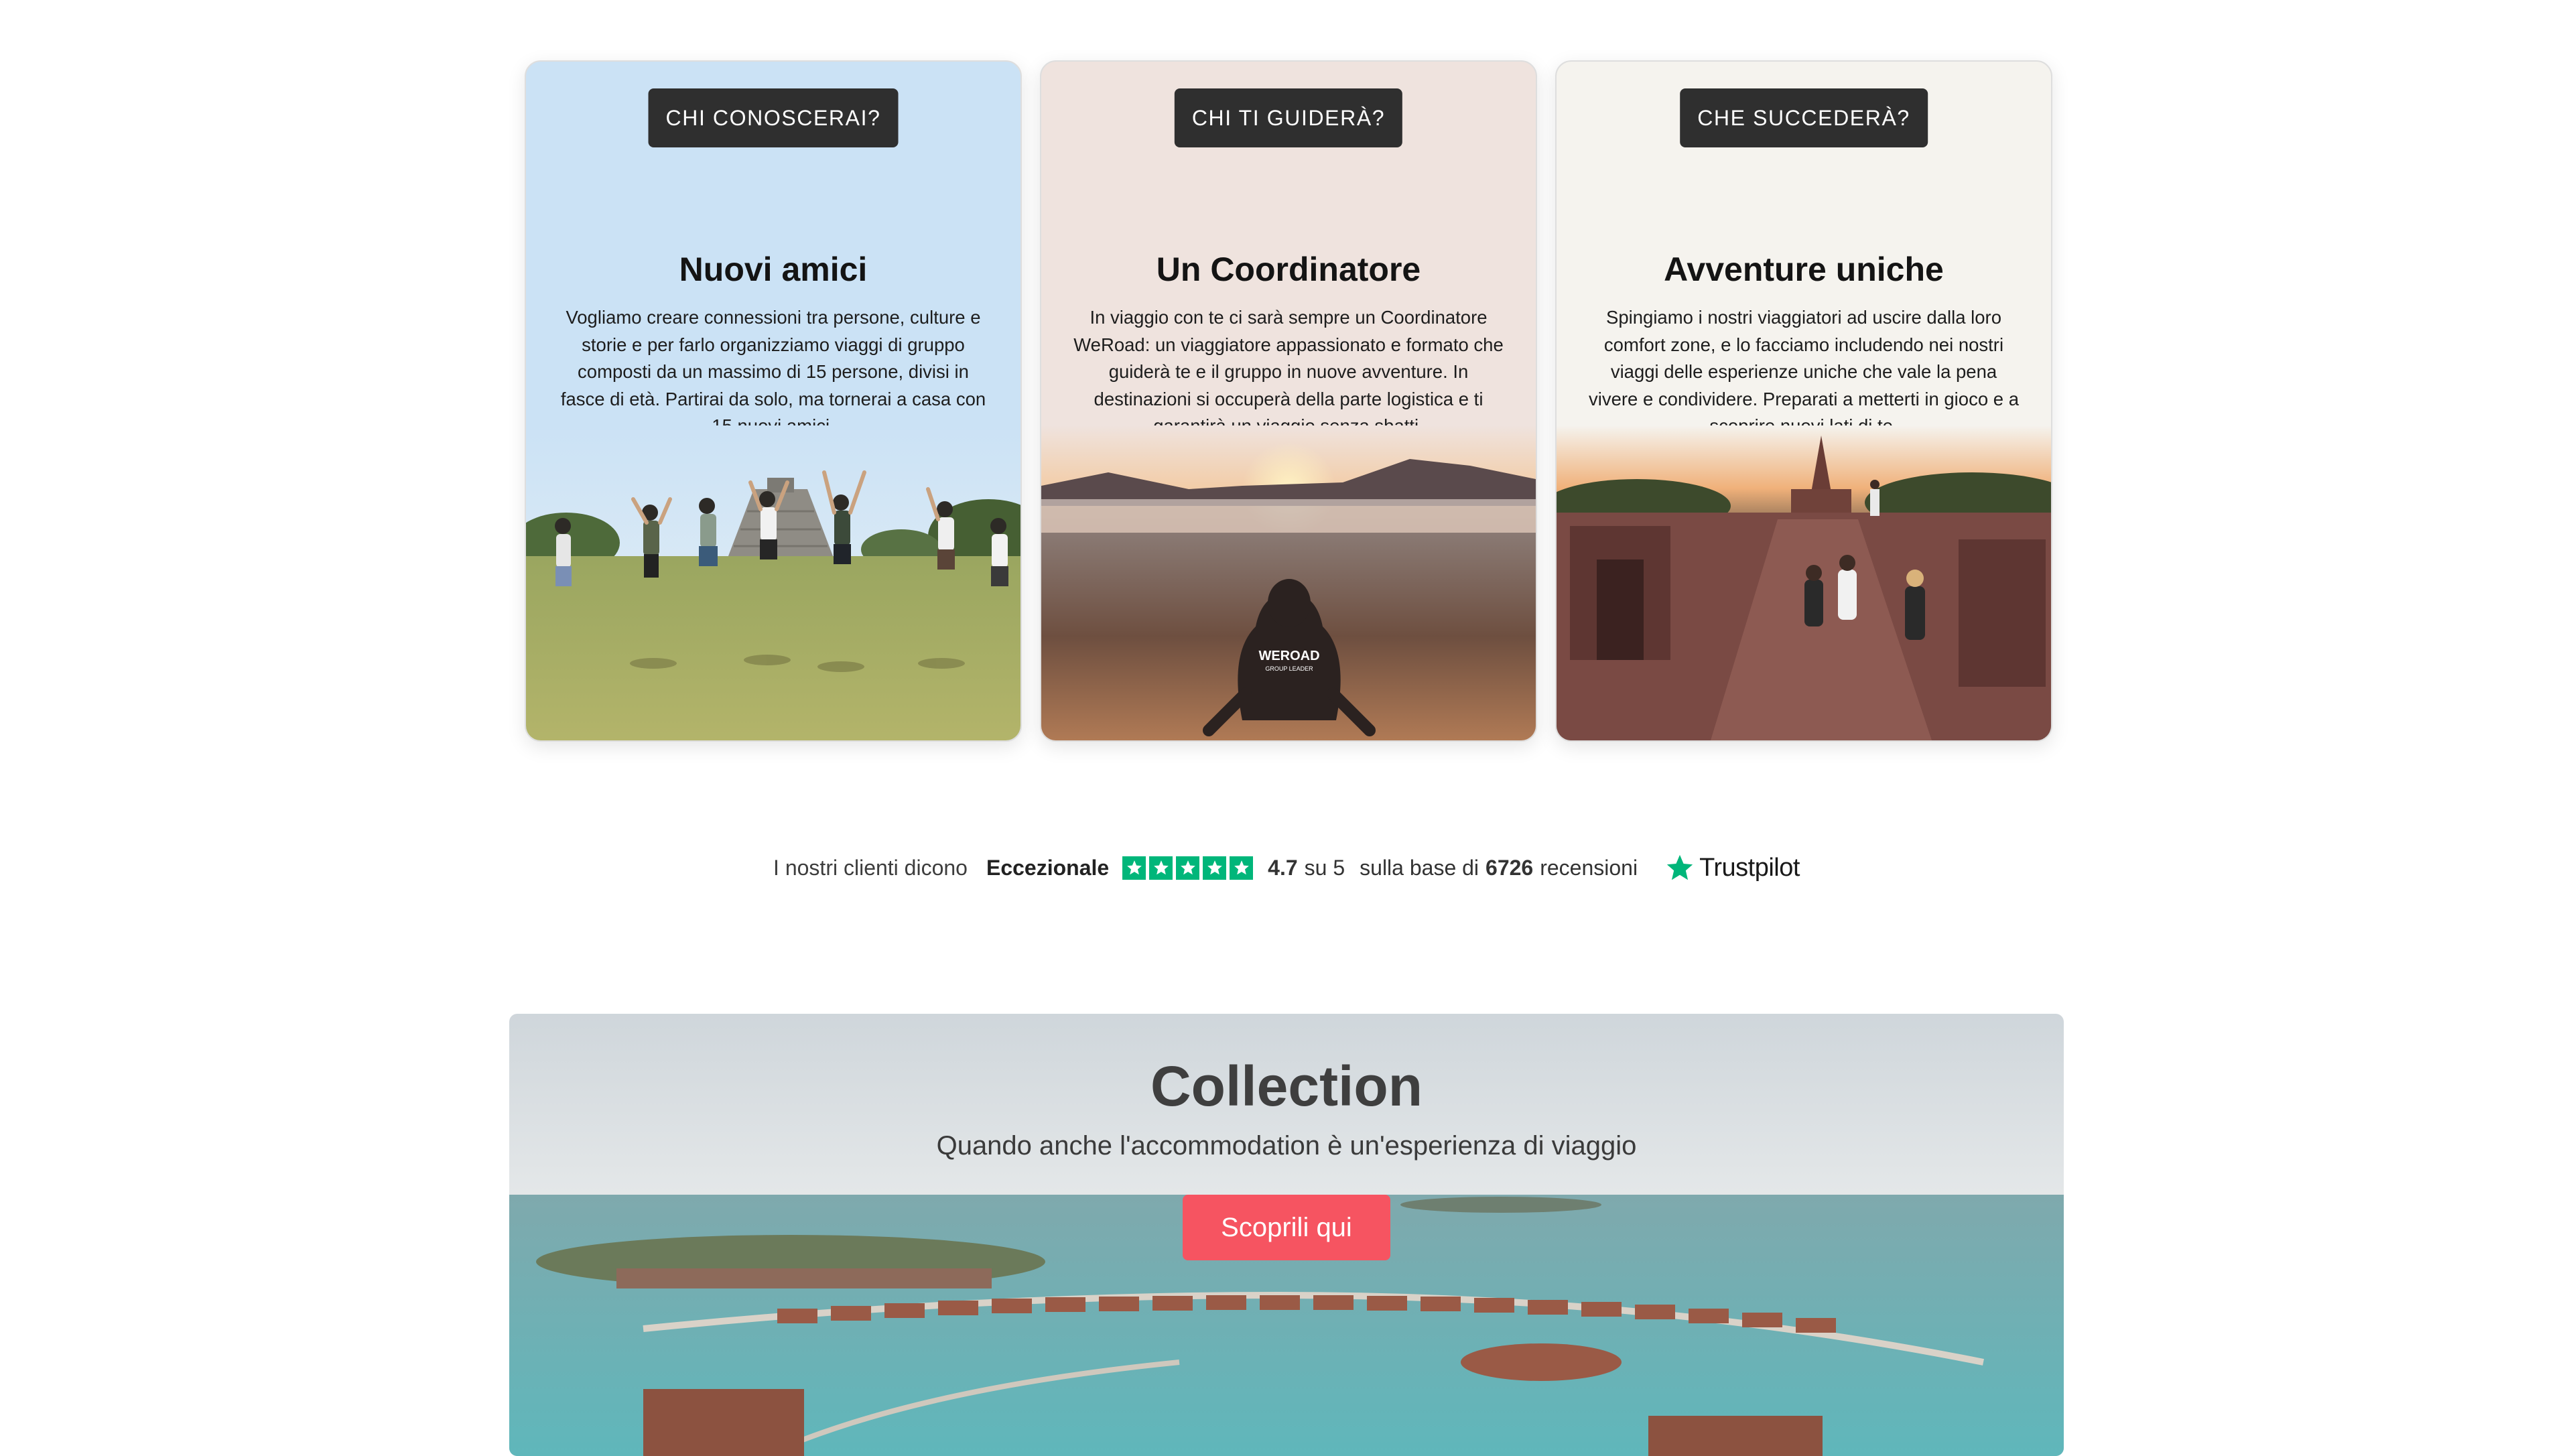  I want to click on trustpilot-score-suffix: su 5, so click(1324, 867).